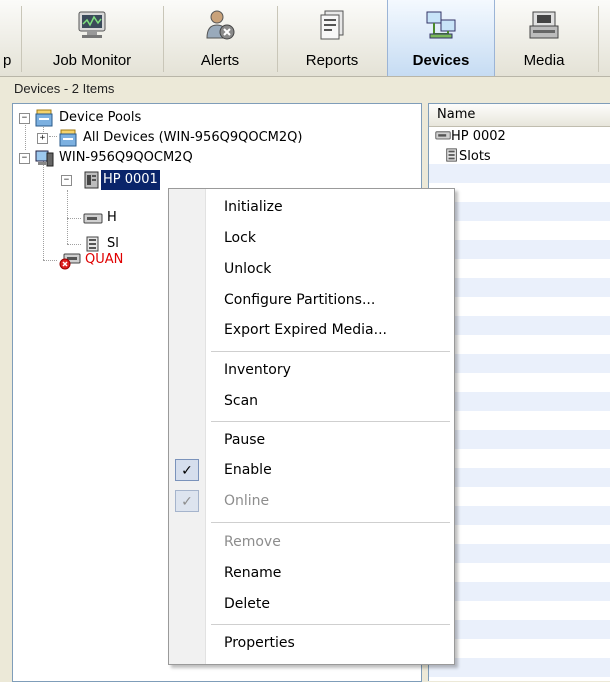 Image resolution: width=610 pixels, height=682 pixels. Describe the element at coordinates (247, 269) in the screenshot. I see `menu-item-unlock: Unlock` at that location.